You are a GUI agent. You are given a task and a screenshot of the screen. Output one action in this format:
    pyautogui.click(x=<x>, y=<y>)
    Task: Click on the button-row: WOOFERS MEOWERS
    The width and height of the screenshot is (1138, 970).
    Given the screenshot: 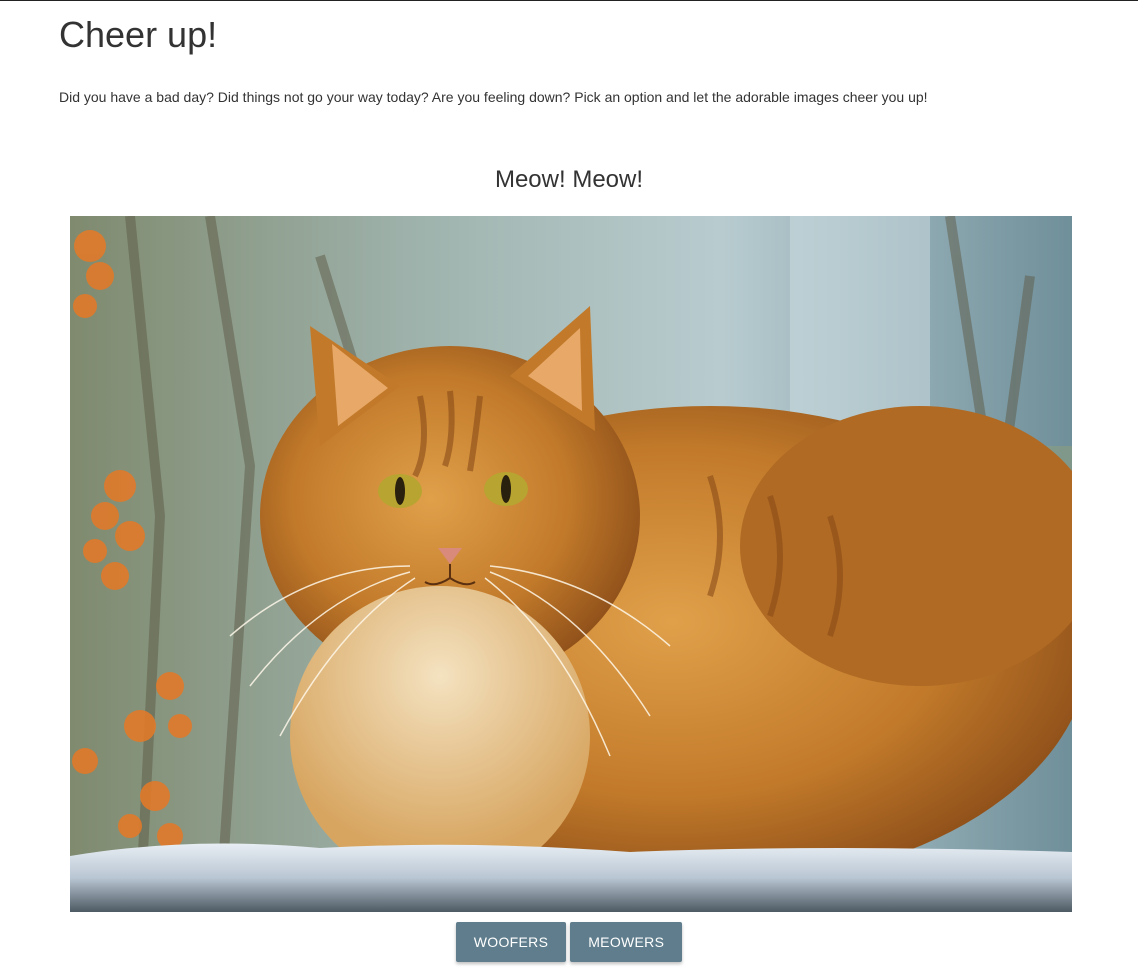 What is the action you would take?
    pyautogui.click(x=569, y=942)
    